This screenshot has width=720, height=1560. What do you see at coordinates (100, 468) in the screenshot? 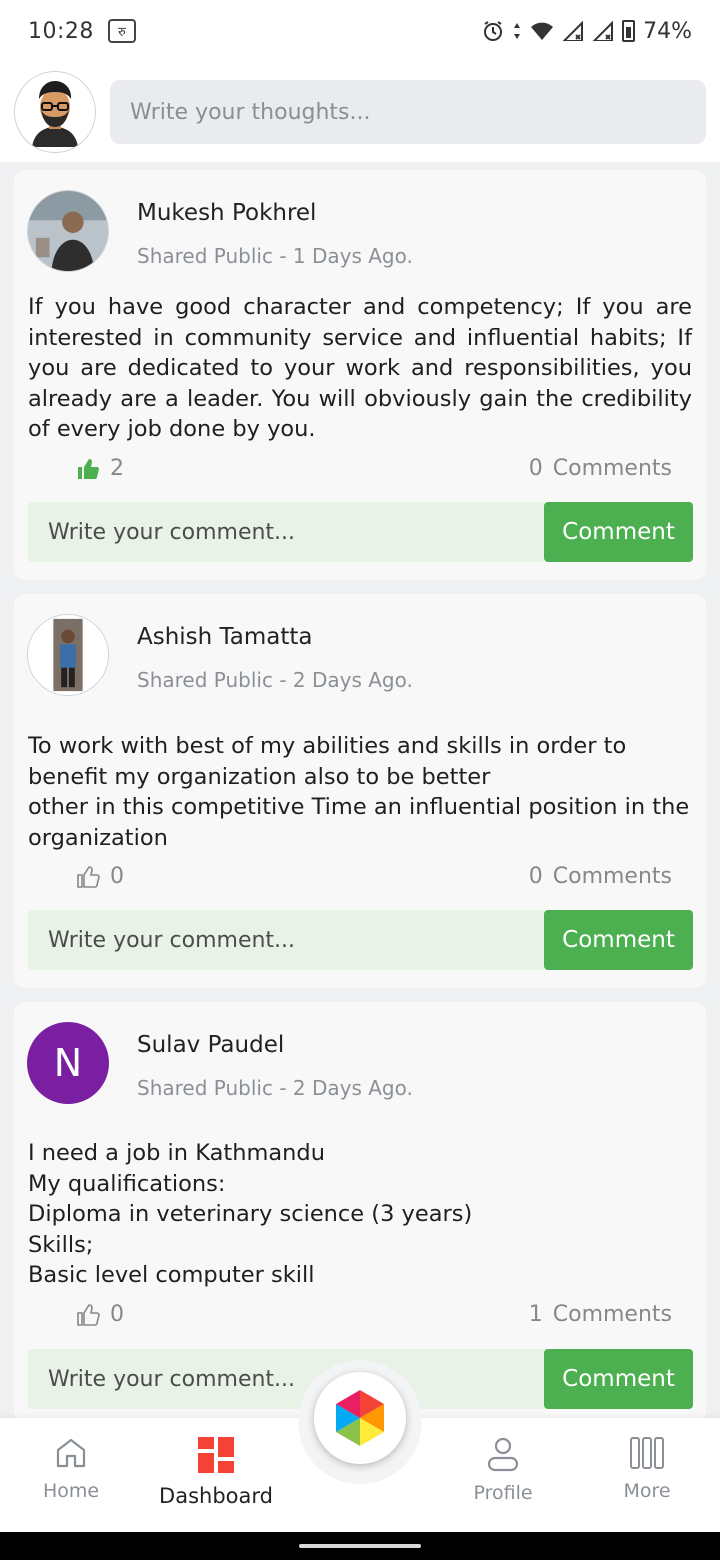
I see `like-button: 2` at bounding box center [100, 468].